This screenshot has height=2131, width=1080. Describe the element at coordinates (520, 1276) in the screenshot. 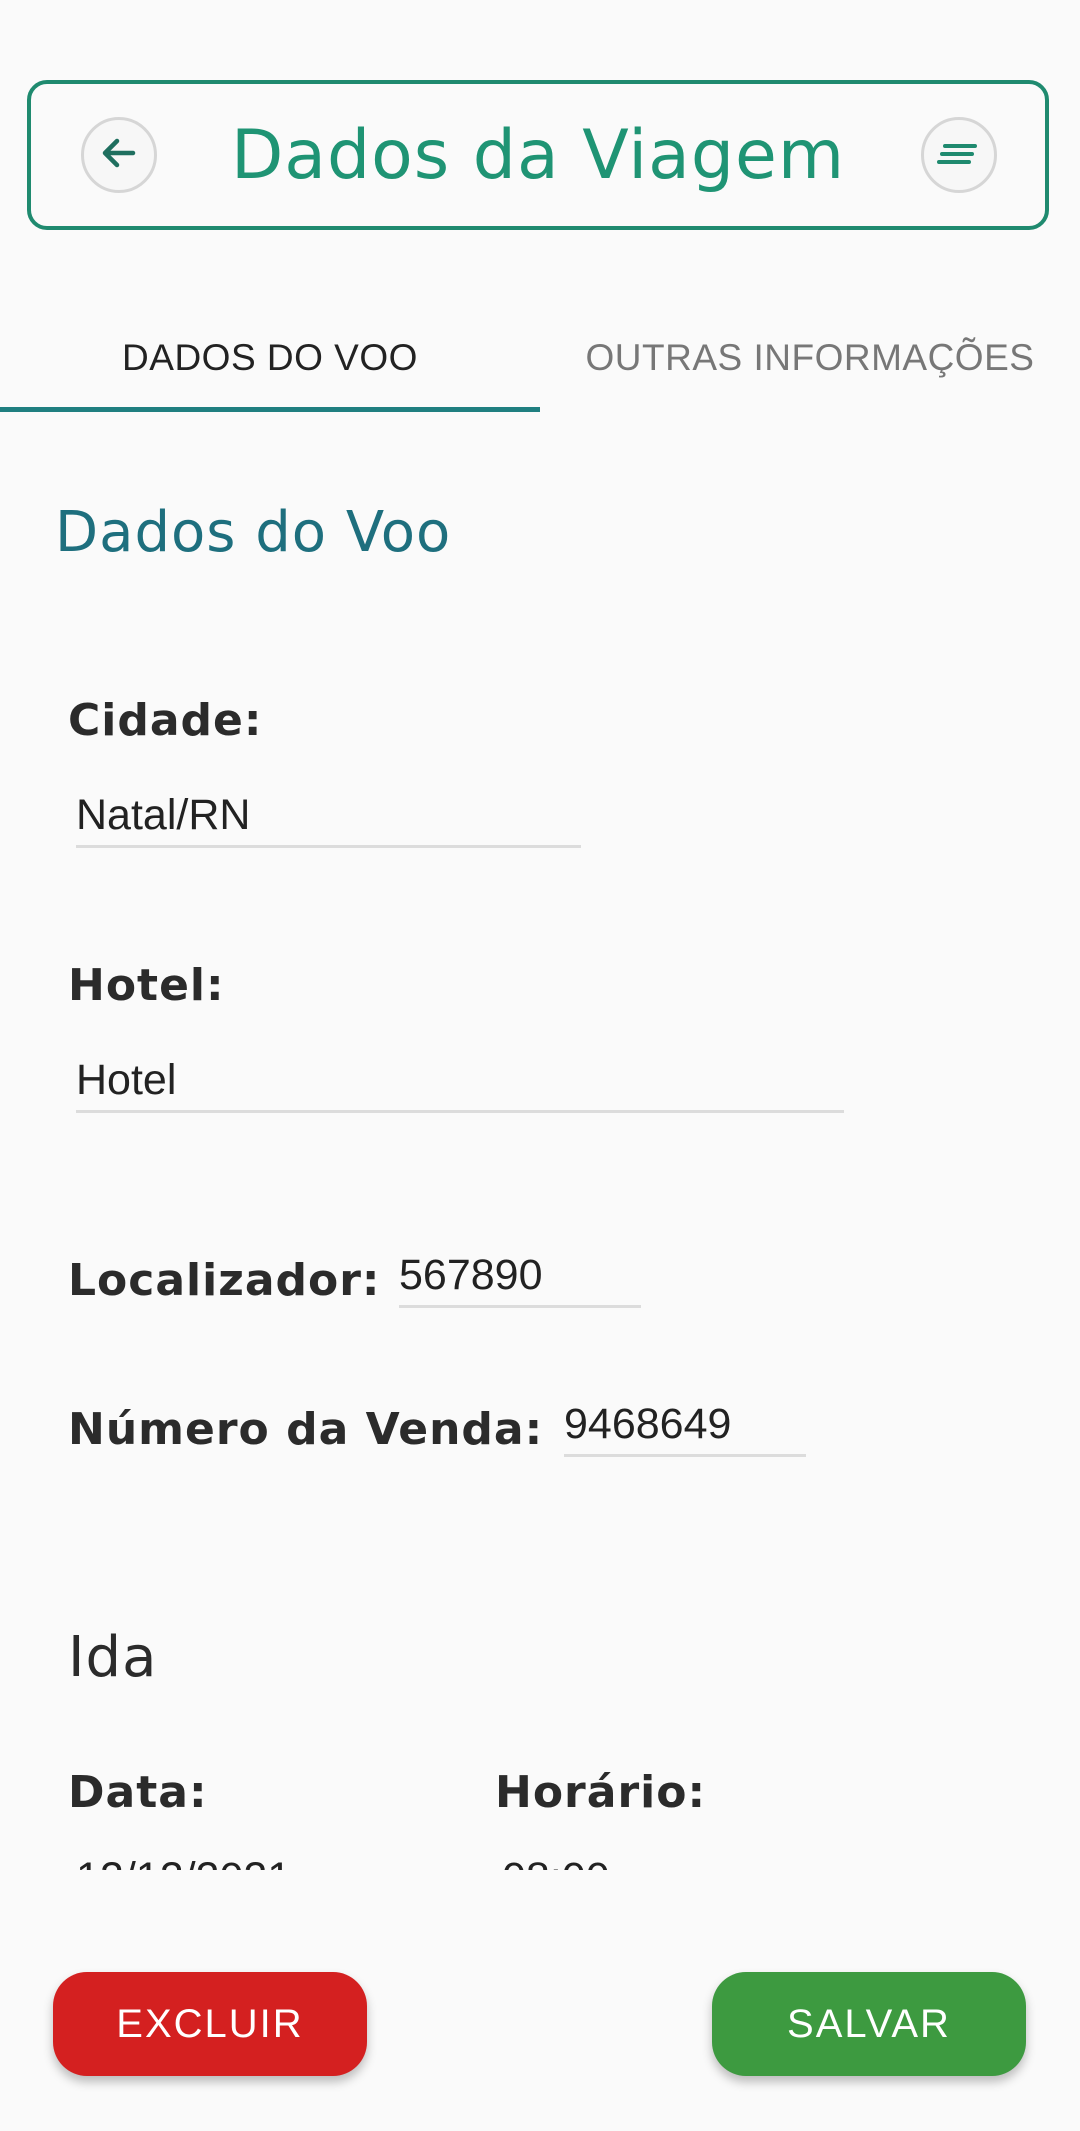

I see `localizador-field: 567890` at that location.